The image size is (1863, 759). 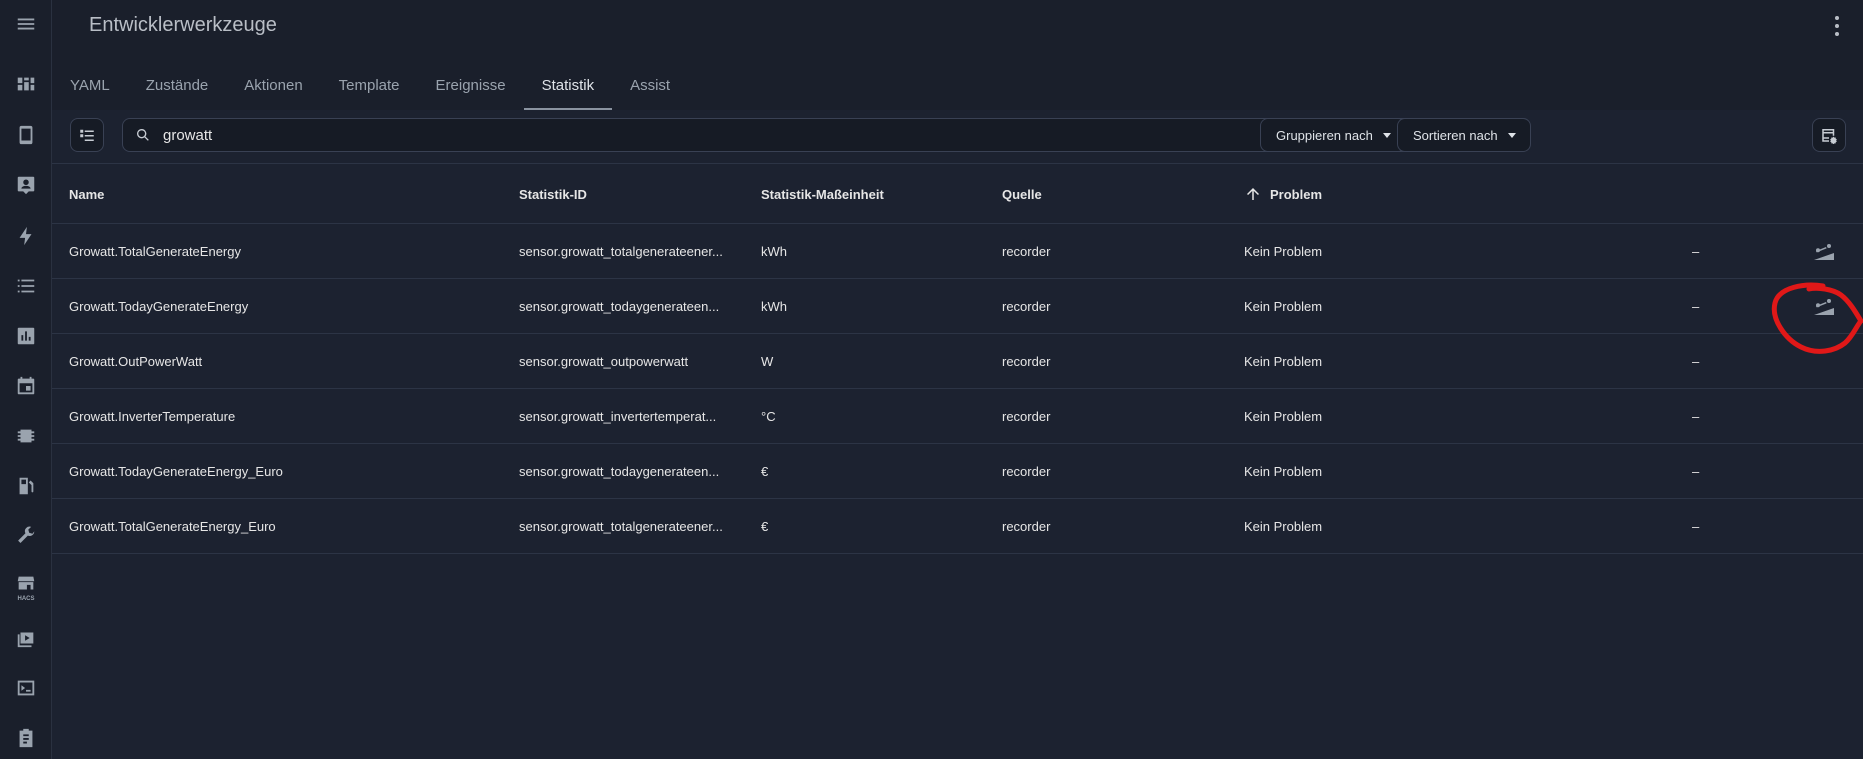 What do you see at coordinates (26, 236) in the screenshot?
I see `lightning-icon` at bounding box center [26, 236].